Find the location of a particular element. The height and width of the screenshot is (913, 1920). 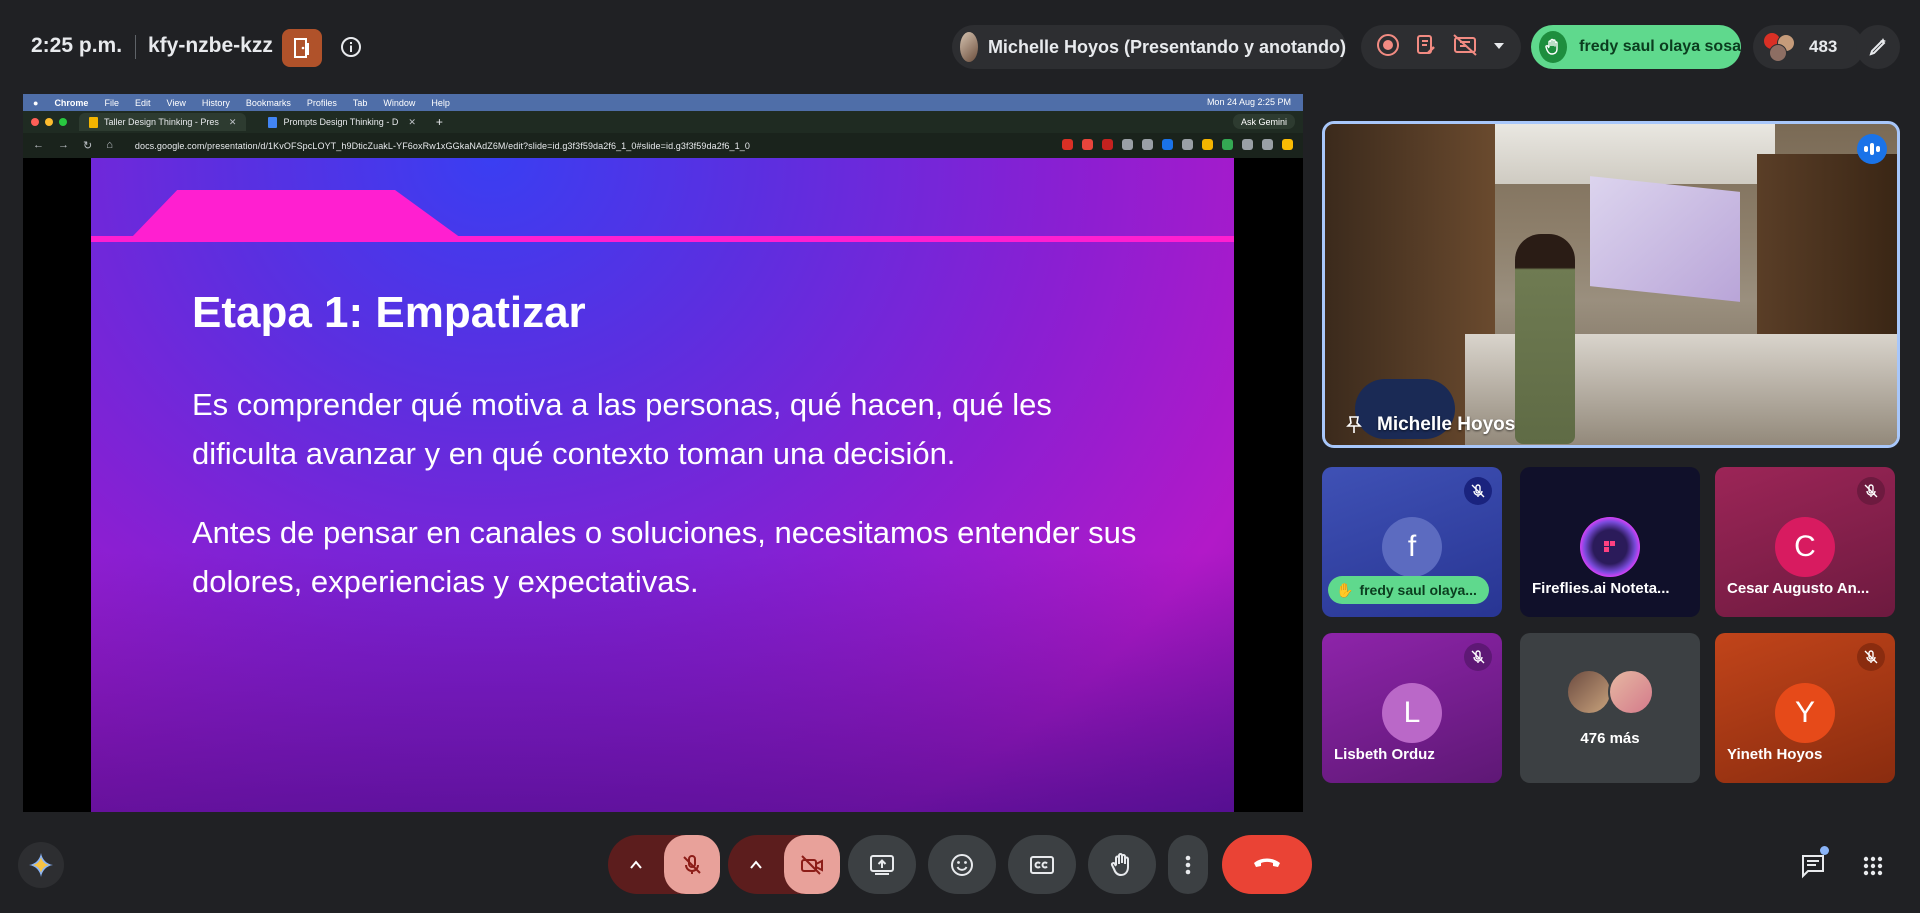

menu-item: Profiles is located at coordinates (321, 102).